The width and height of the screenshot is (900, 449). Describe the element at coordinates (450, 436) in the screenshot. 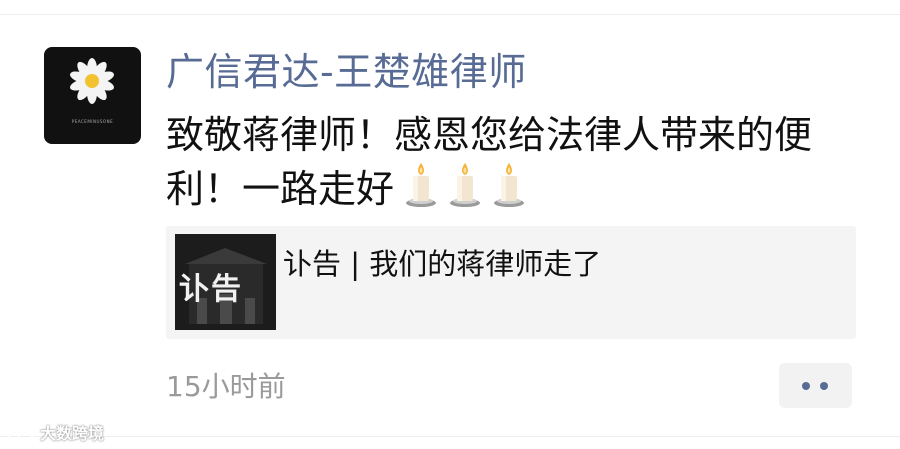

I see `bottom-divider` at that location.